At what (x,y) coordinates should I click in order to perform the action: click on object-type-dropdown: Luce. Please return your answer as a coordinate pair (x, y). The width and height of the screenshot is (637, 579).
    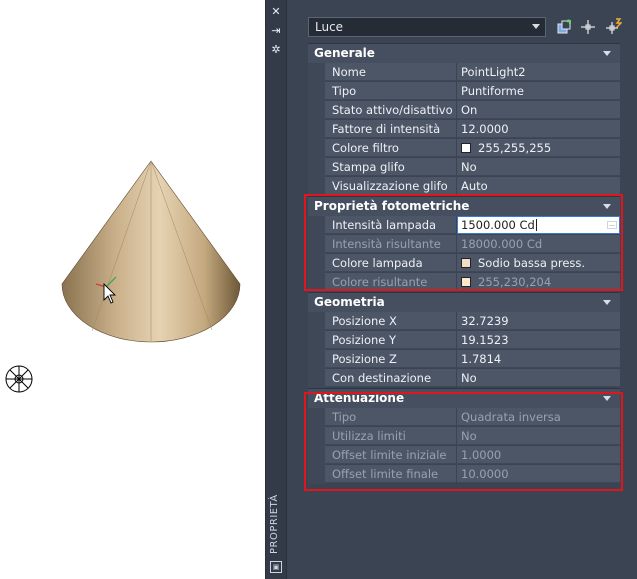
    Looking at the image, I should click on (427, 27).